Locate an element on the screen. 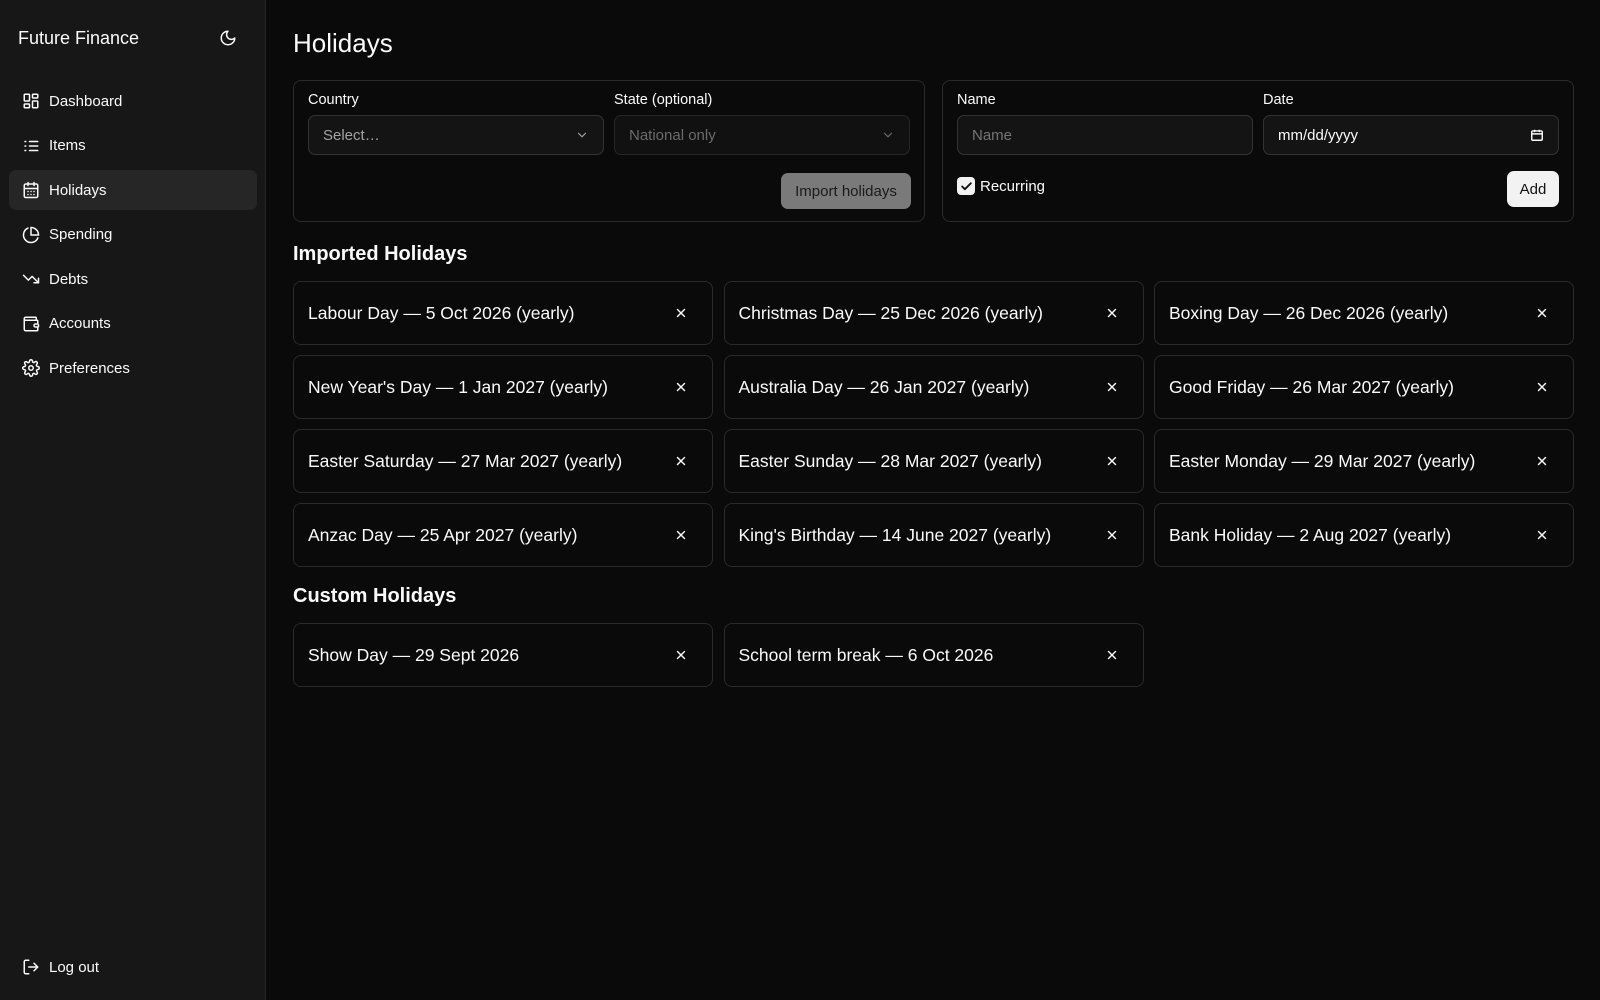 The width and height of the screenshot is (1600, 1000). logout-button: Log out is located at coordinates (60, 967).